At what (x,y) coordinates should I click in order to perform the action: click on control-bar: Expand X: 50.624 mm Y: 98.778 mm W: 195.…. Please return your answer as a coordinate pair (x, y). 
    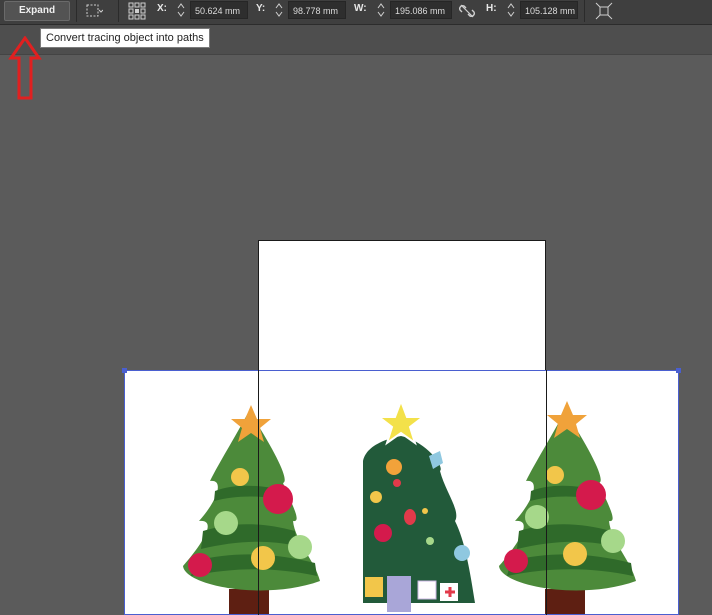
    Looking at the image, I should click on (356, 12).